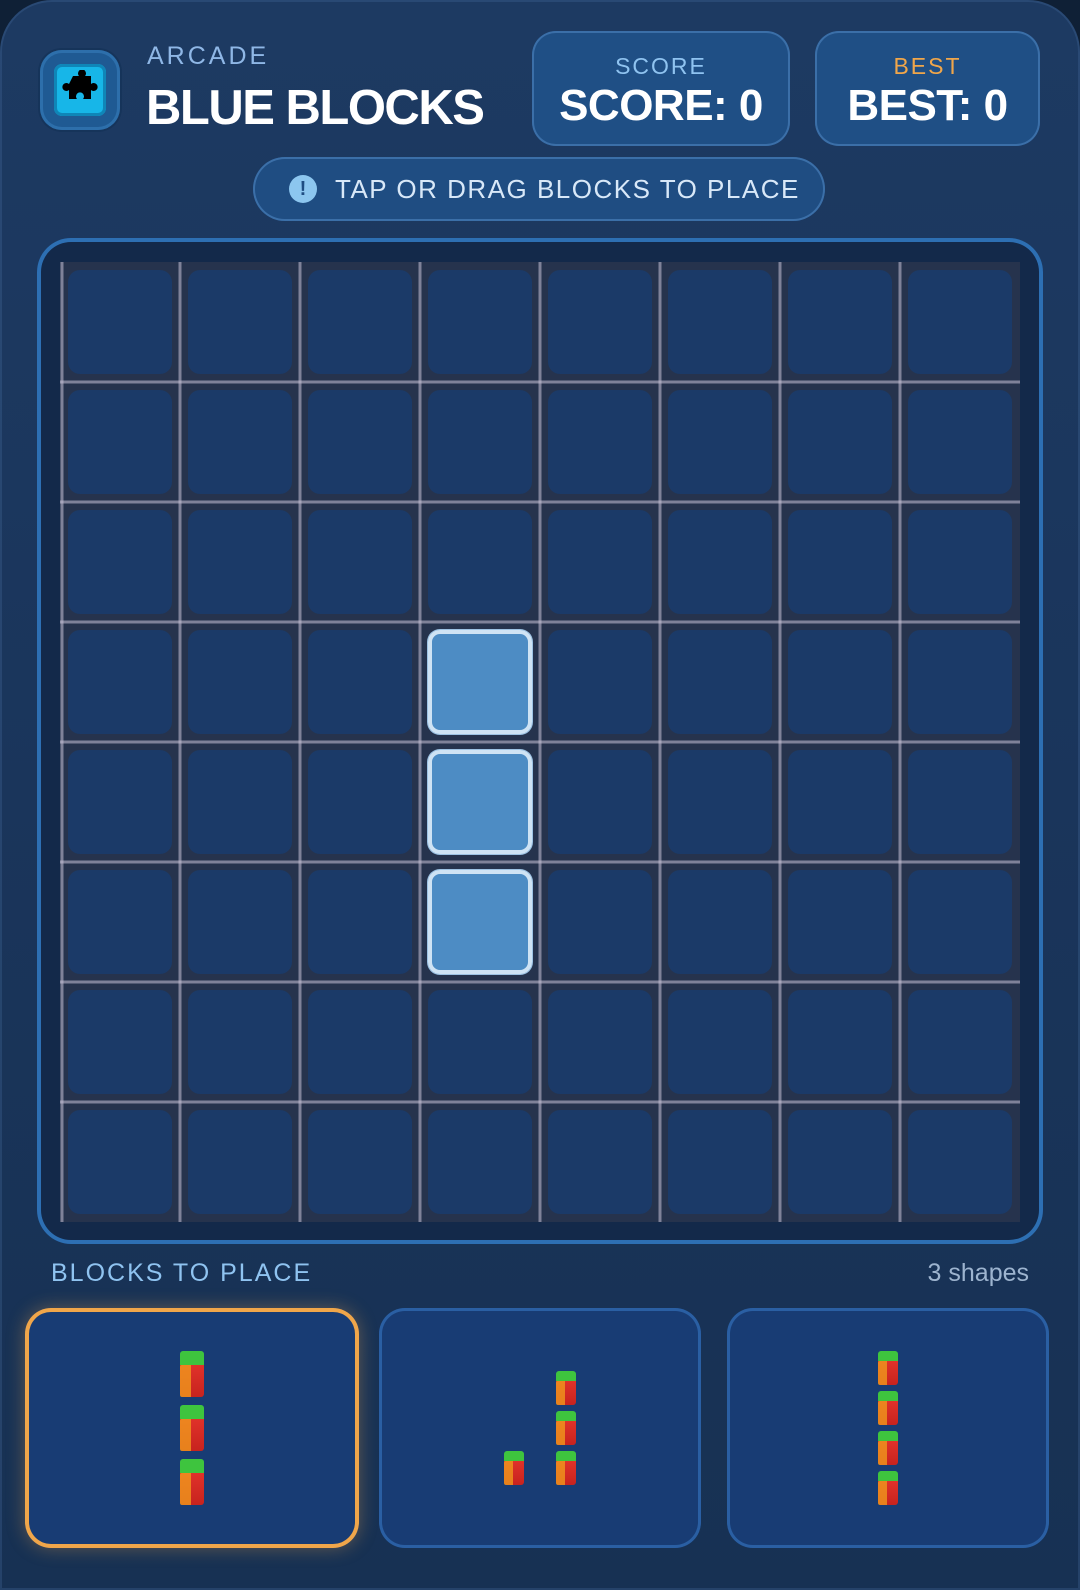 This screenshot has height=1590, width=1080. I want to click on tray-count: 3 shapes, so click(978, 1273).